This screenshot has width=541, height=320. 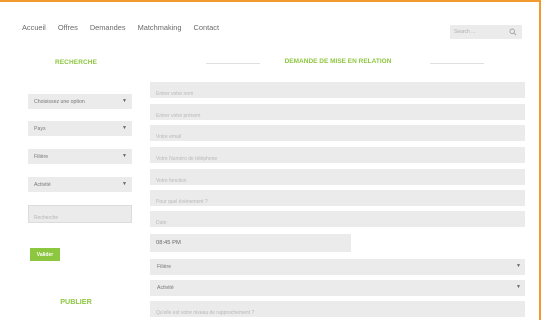 What do you see at coordinates (513, 32) in the screenshot?
I see `search-icon` at bounding box center [513, 32].